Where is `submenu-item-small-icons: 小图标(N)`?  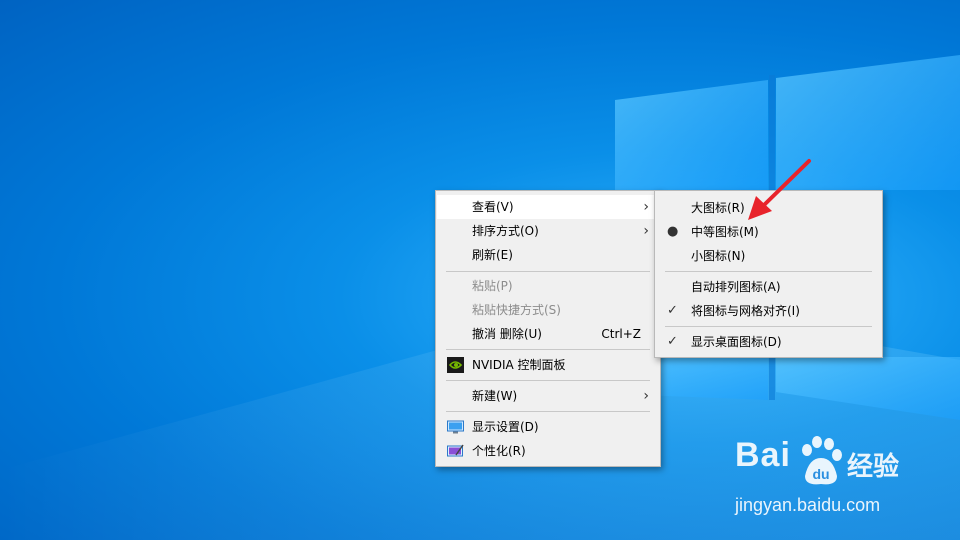
submenu-item-small-icons: 小图标(N) is located at coordinates (768, 256).